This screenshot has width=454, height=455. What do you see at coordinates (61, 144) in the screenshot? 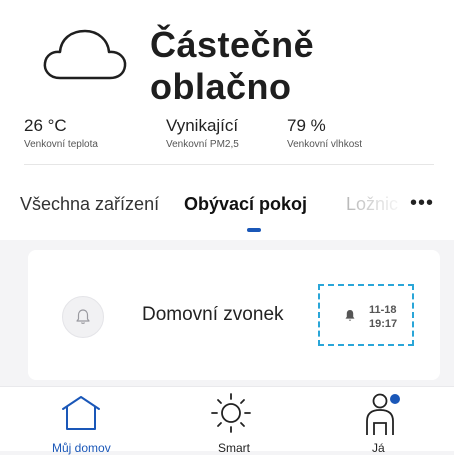
I see `stat-temperature-label: Venkovní teplota` at bounding box center [61, 144].